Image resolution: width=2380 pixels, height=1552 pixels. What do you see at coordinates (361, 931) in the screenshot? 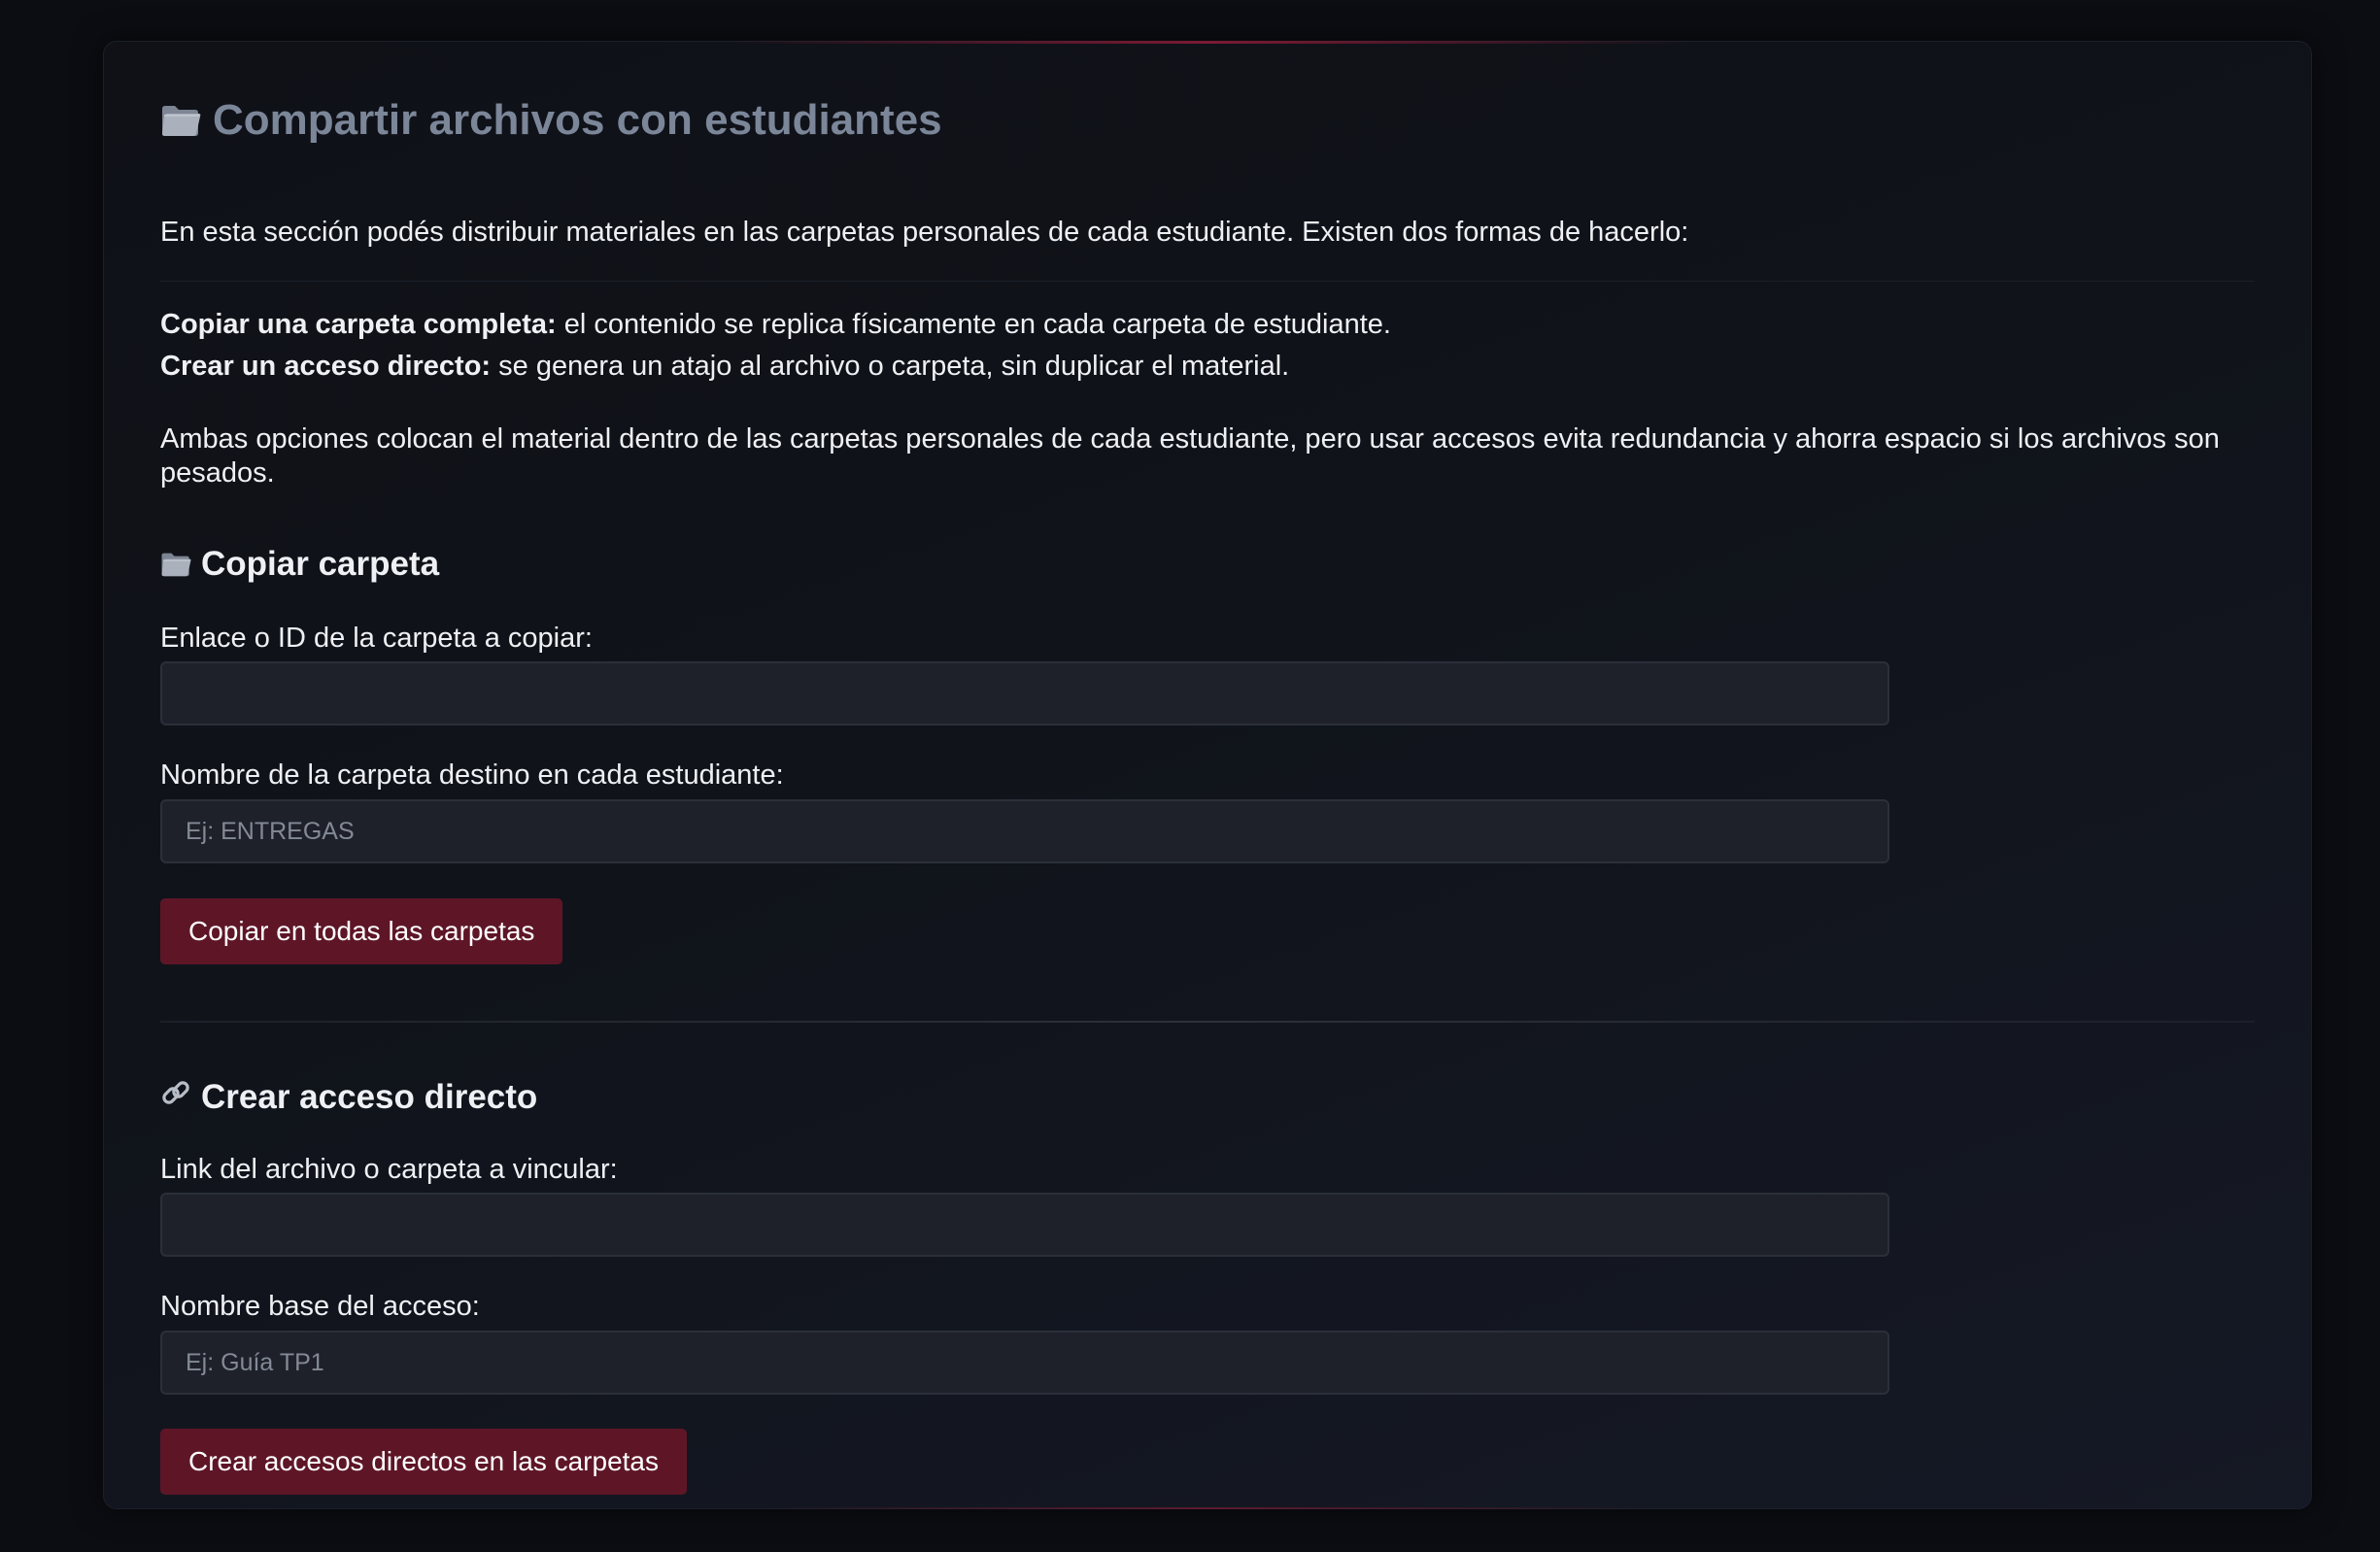
I see `copy-all-folders-button: Copiar en todas las carpetas` at bounding box center [361, 931].